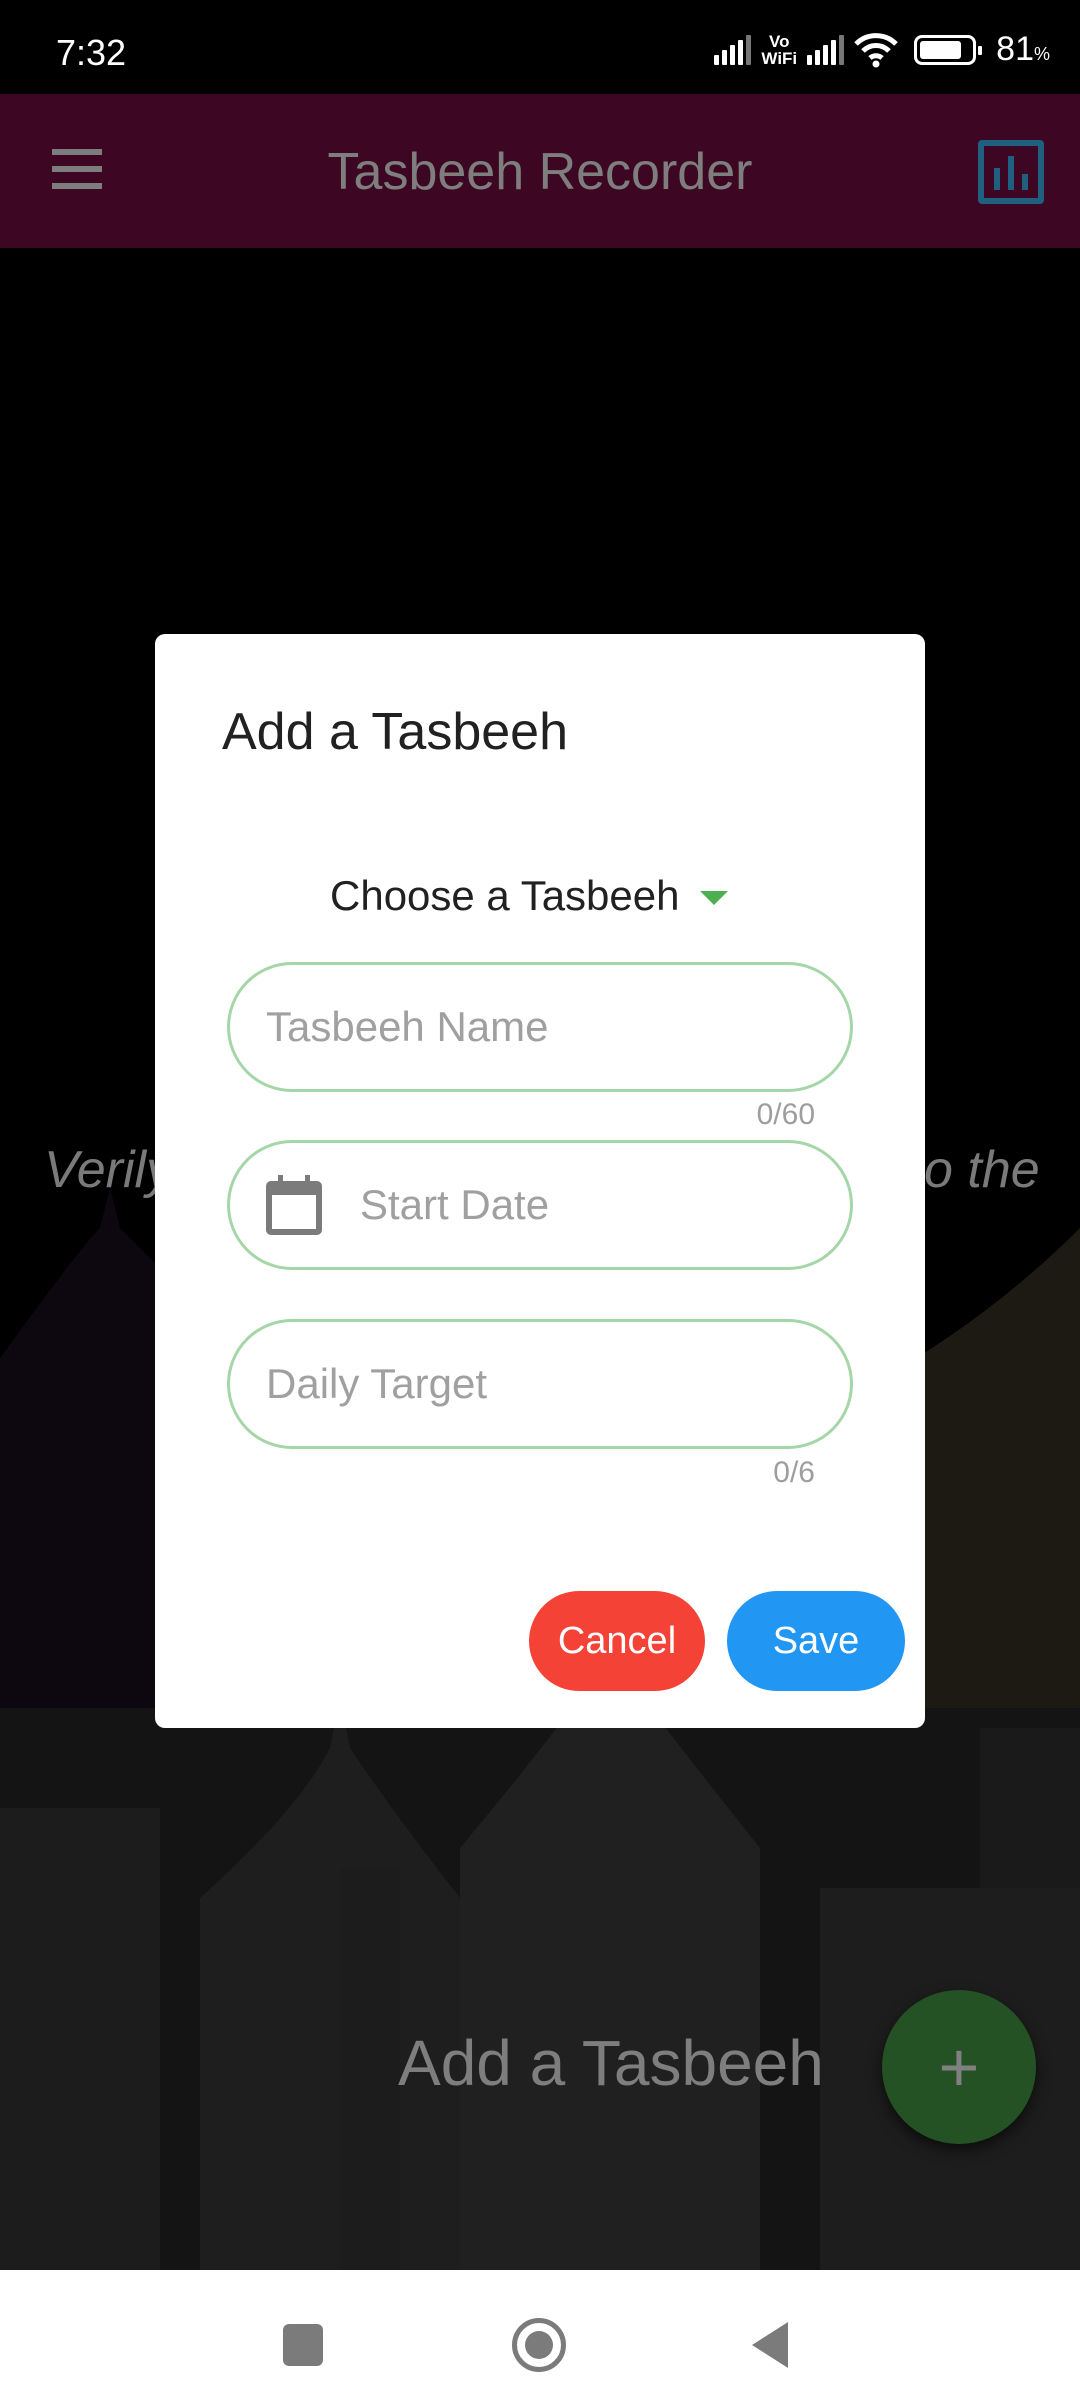  Describe the element at coordinates (770, 2345) in the screenshot. I see `back-icon` at that location.